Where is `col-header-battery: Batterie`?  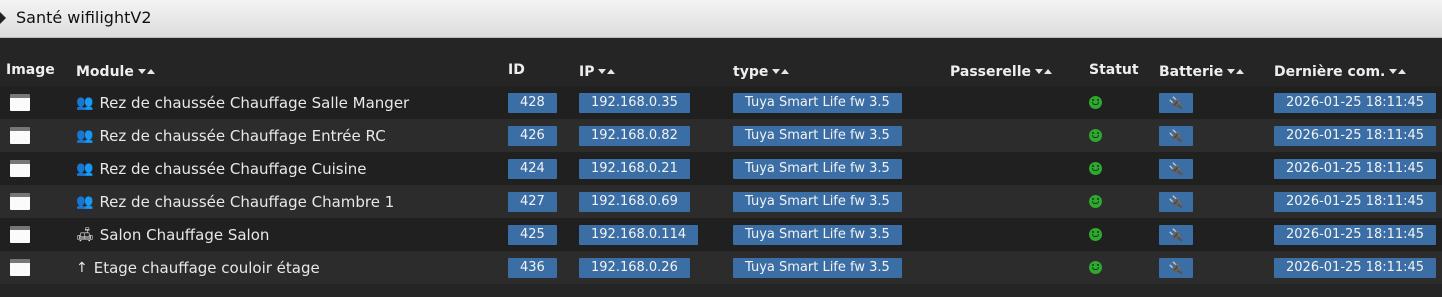
col-header-battery: Batterie is located at coordinates (1202, 71).